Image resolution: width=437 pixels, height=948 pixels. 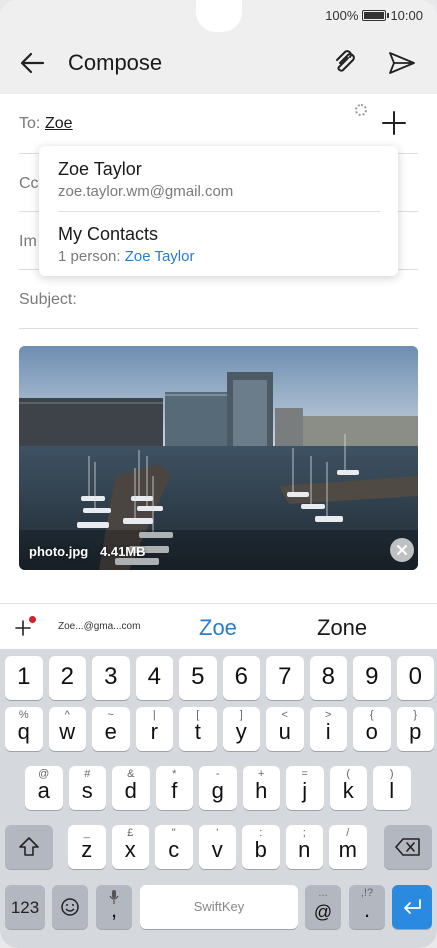 I want to click on key-a: @ a, so click(x=44, y=788).